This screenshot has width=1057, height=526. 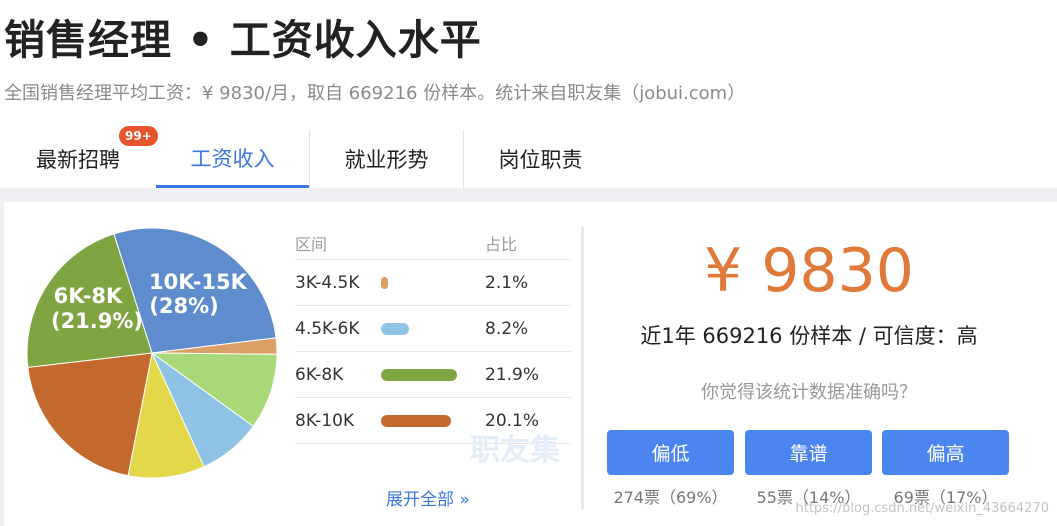 I want to click on source-watermark: https://blog.csdn.net/weixin_43664270, so click(x=922, y=508).